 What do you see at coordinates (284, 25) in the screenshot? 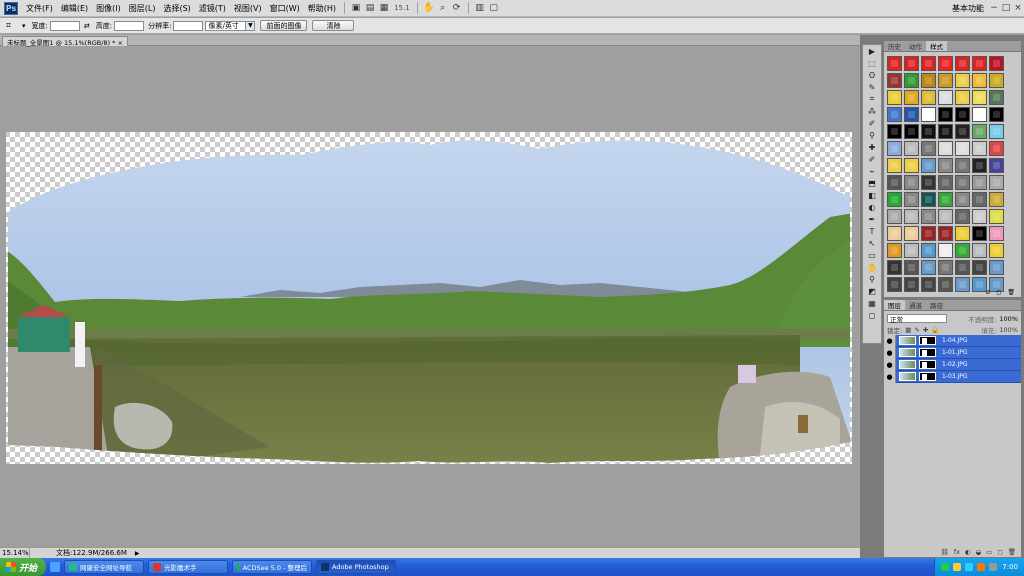
I see `front-image-button: 前面的图像` at bounding box center [284, 25].